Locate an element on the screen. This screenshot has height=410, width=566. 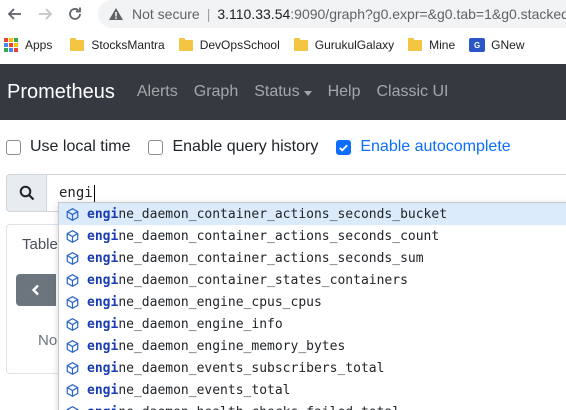
nav-status-label: Status is located at coordinates (277, 91).